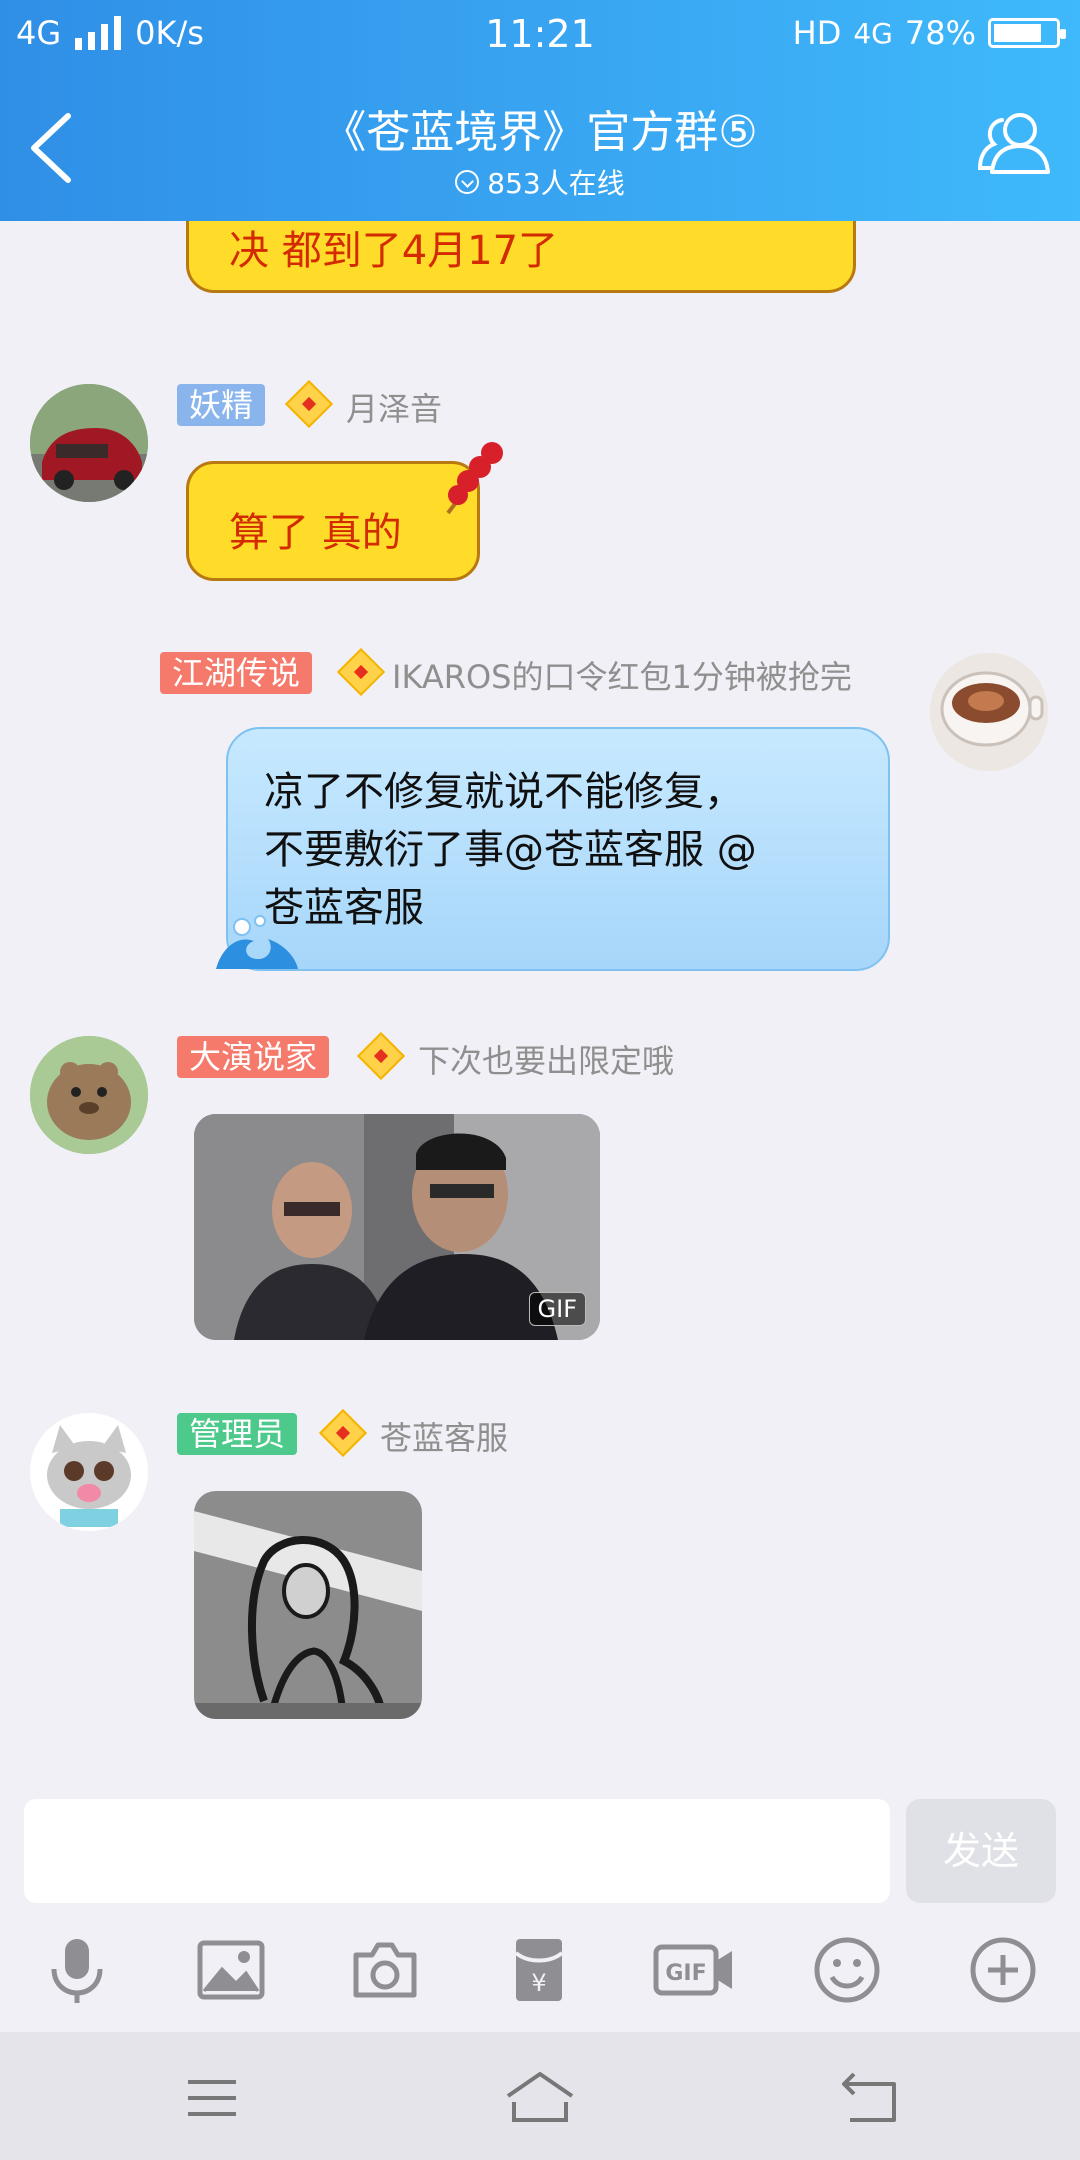 This screenshot has width=1080, height=2160. Describe the element at coordinates (315, 533) in the screenshot. I see `message-text: 算了 真的` at that location.